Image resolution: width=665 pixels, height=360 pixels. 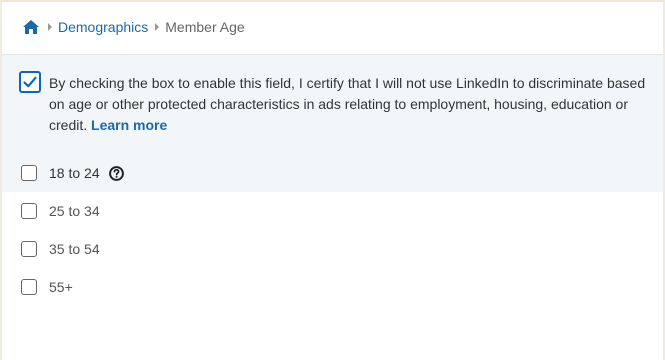 I want to click on age-option-label: 25 to 34, so click(x=74, y=211).